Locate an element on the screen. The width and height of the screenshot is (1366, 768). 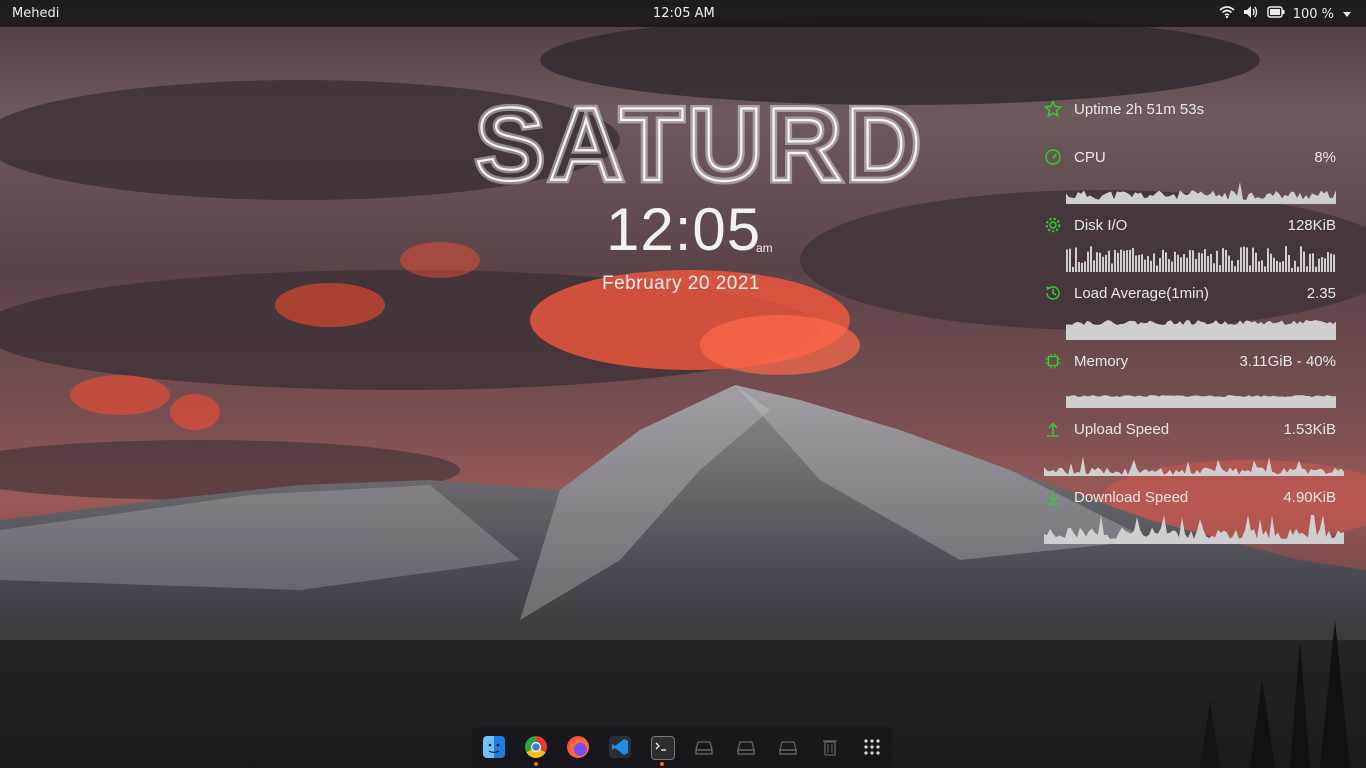
gear-icon is located at coordinates (1053, 225).